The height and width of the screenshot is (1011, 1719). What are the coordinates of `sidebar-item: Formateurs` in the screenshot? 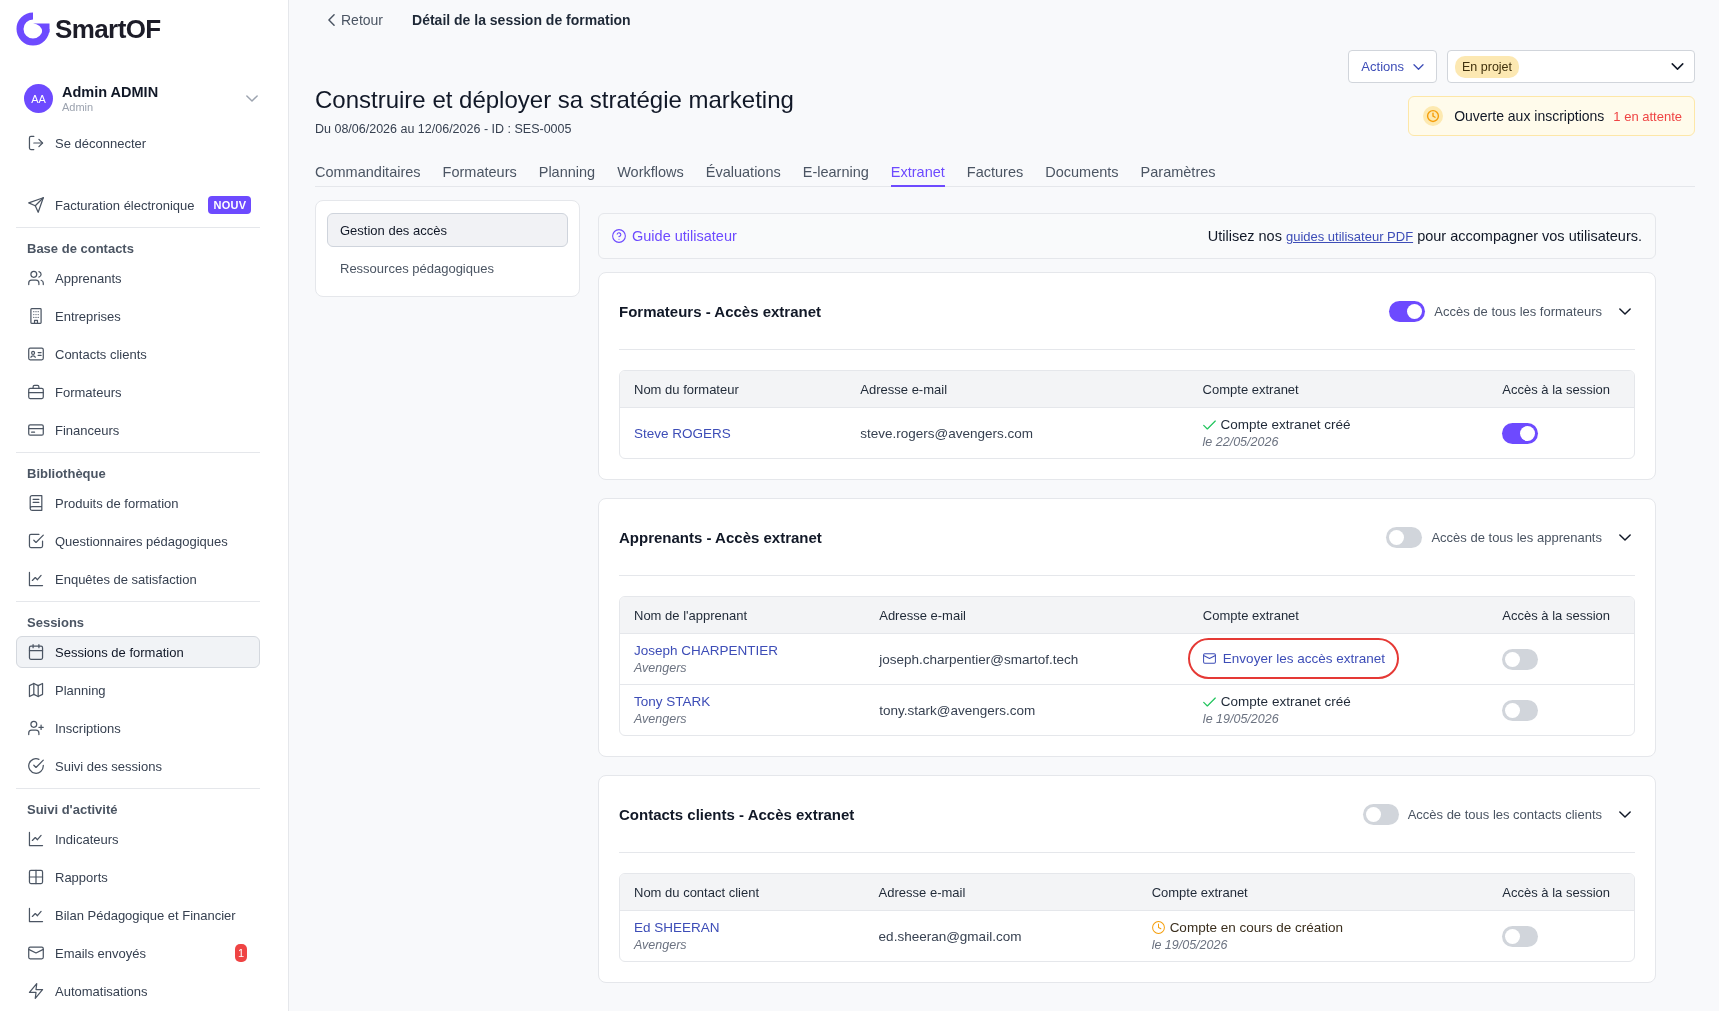 It's located at (138, 392).